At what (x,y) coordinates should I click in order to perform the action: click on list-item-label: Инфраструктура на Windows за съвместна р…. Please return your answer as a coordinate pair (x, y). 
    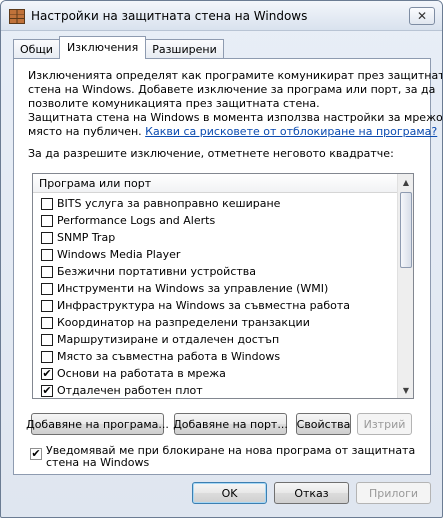
    Looking at the image, I should click on (204, 305).